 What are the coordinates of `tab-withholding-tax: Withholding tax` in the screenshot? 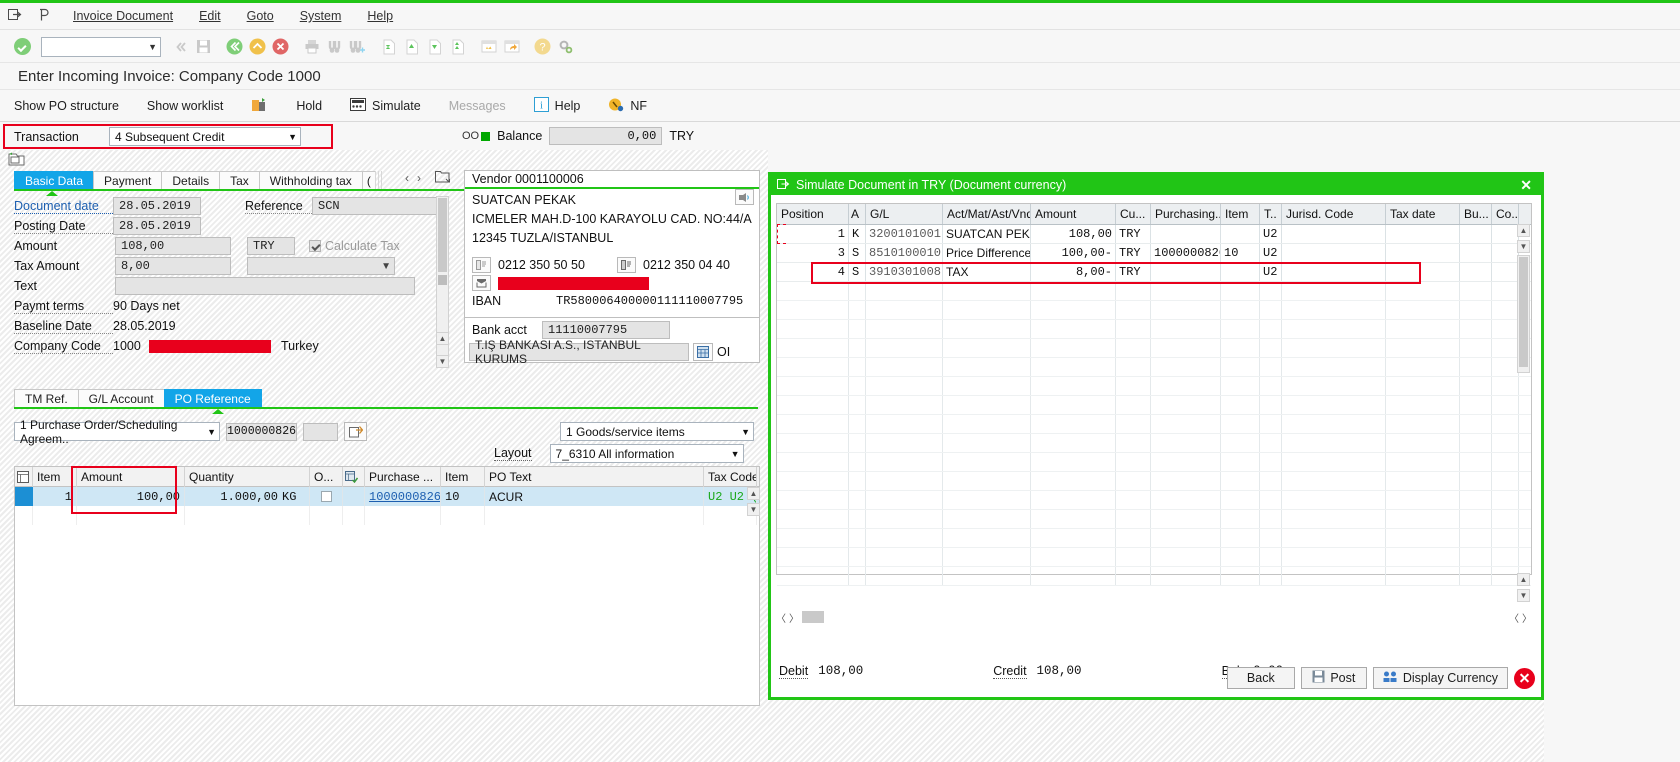 It's located at (310, 180).